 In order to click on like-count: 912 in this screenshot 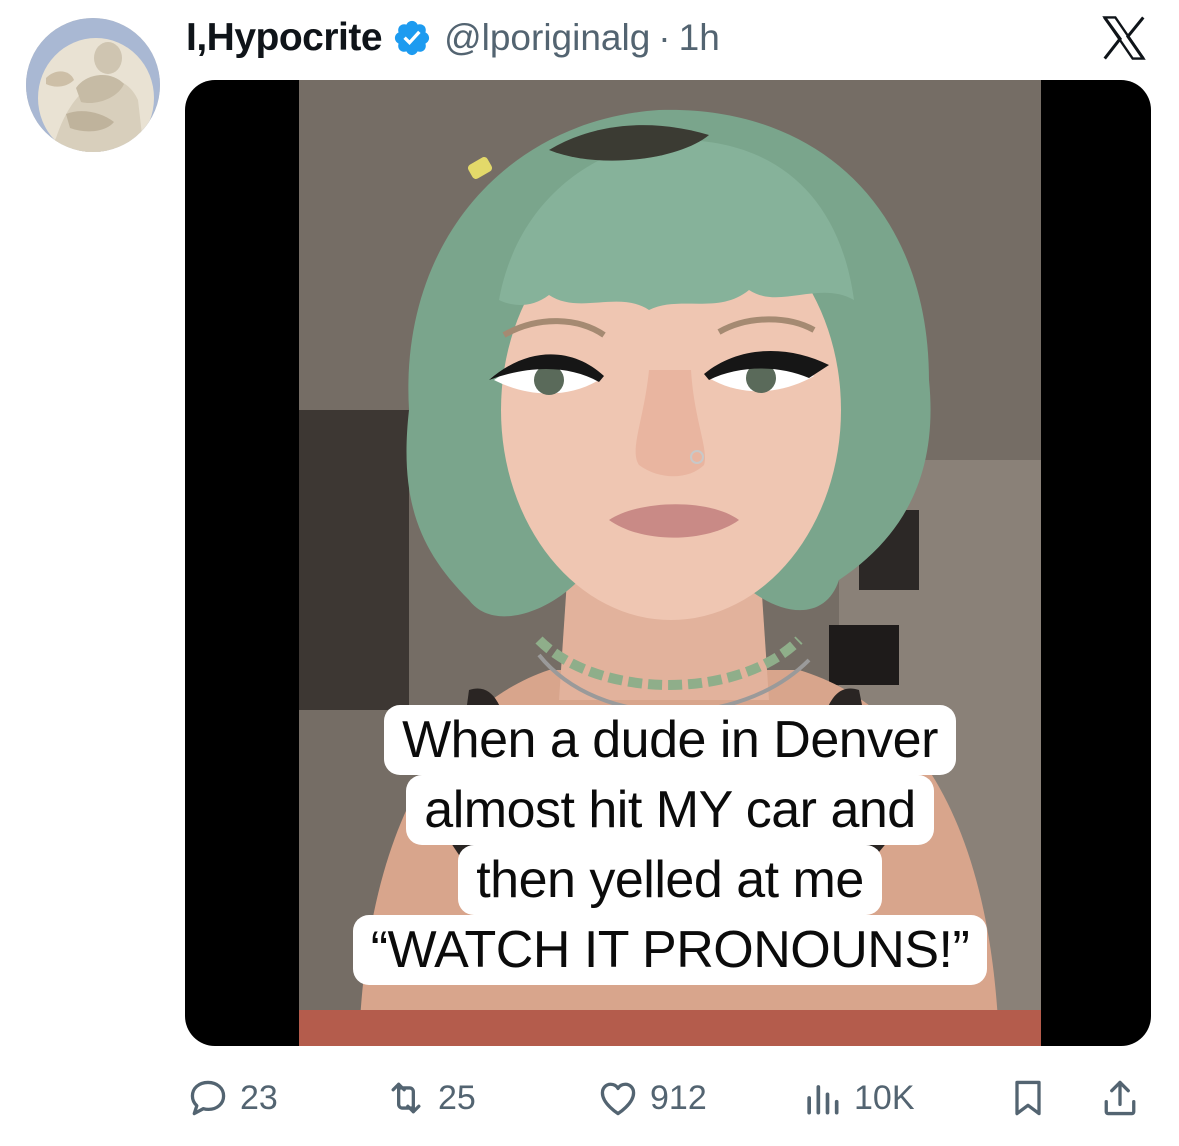, I will do `click(678, 1097)`.